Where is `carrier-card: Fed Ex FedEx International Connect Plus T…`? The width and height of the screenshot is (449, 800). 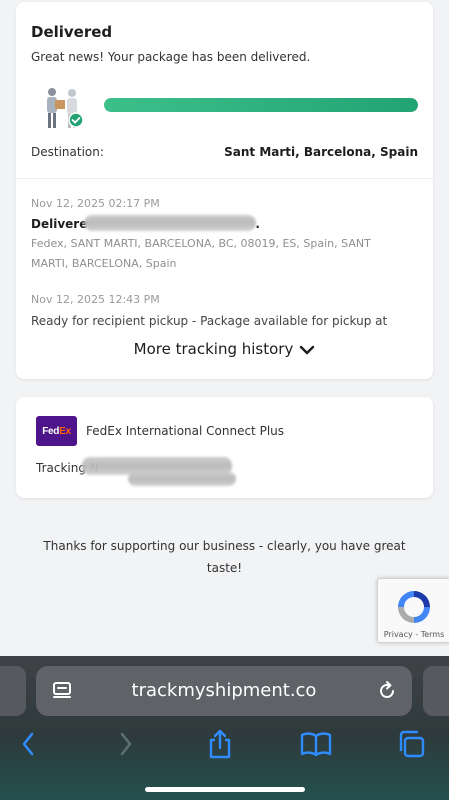 carrier-card: Fed Ex FedEx International Connect Plus T… is located at coordinates (224, 447).